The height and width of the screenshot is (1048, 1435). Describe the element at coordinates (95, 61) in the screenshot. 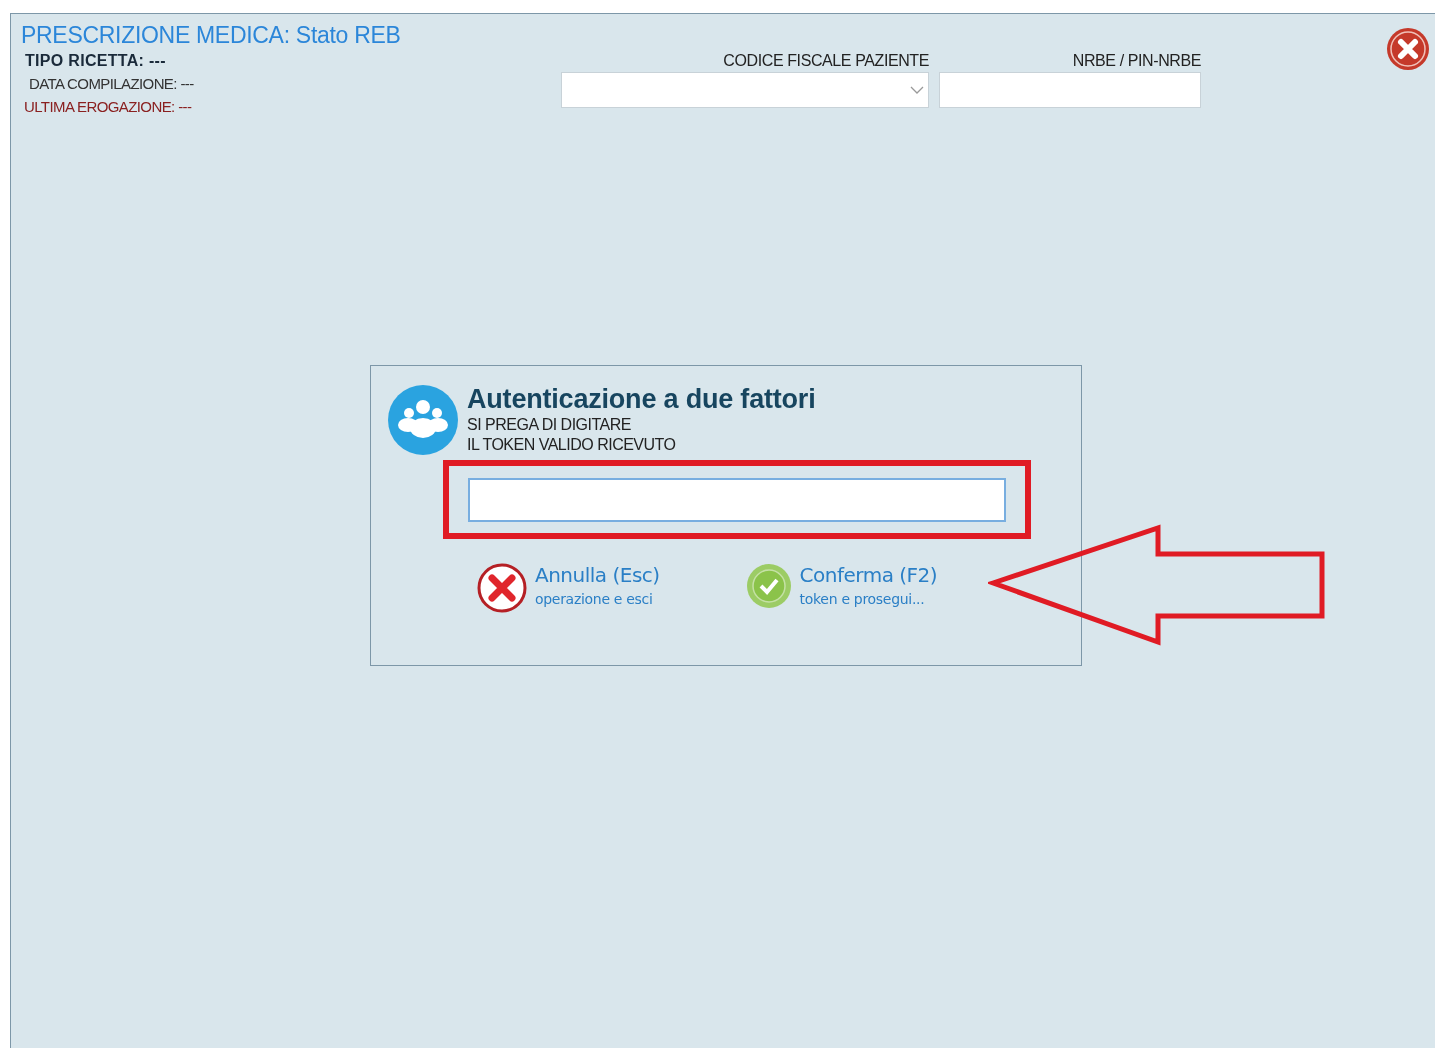

I see `info-line: TIPO RICETTA: ---` at that location.